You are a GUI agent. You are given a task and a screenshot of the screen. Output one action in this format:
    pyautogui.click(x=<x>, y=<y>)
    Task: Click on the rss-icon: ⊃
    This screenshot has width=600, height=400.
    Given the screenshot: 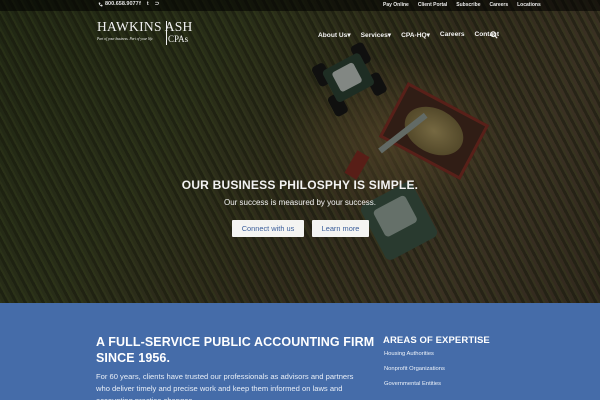 What is the action you would take?
    pyautogui.click(x=157, y=4)
    